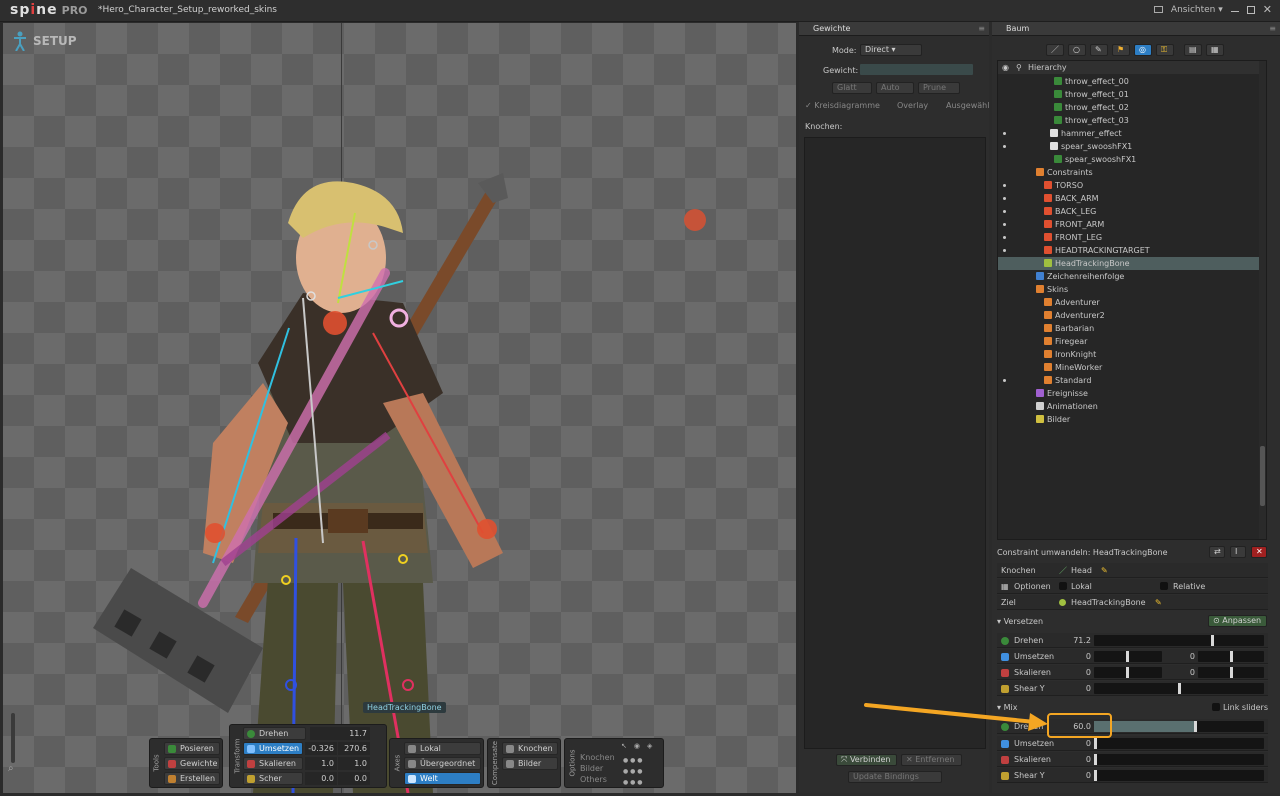 The width and height of the screenshot is (1280, 796). Describe the element at coordinates (1237, 621) in the screenshot. I see `adjust-button: ⊙ Anpassen` at that location.